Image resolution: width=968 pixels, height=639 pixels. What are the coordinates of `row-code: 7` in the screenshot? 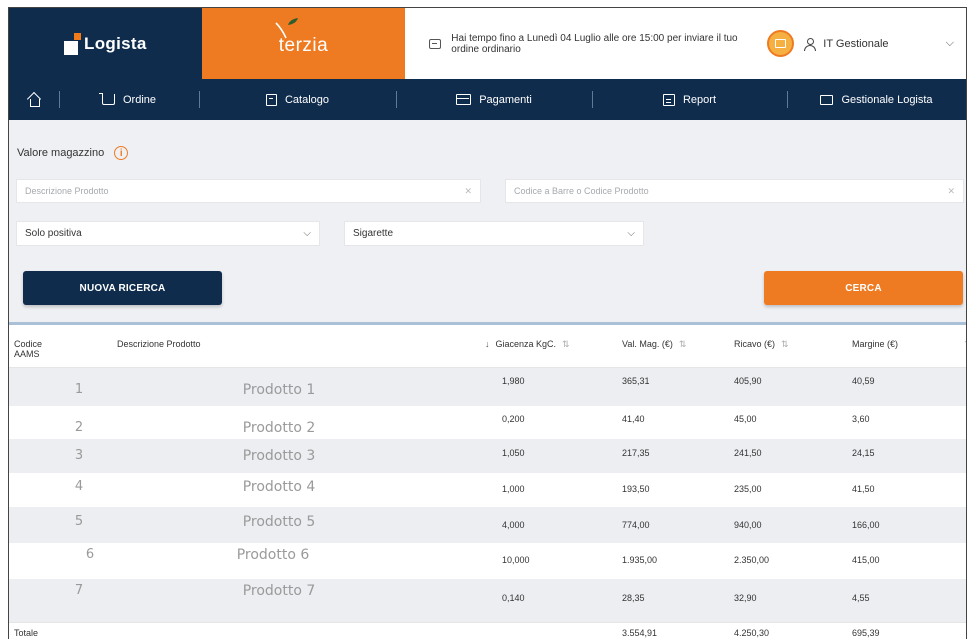 It's located at (79, 590).